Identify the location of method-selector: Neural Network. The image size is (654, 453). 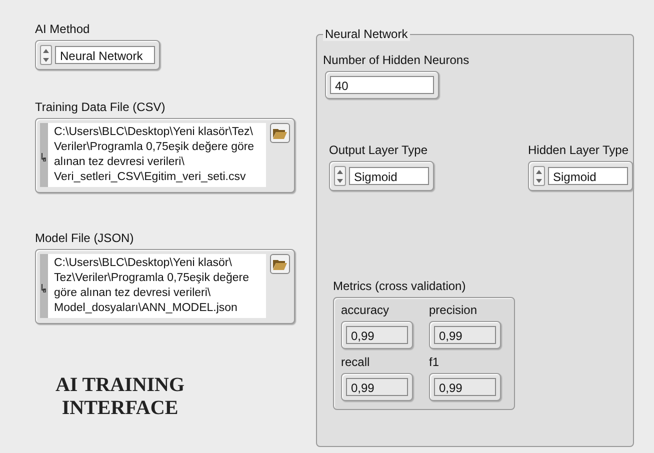
(105, 55).